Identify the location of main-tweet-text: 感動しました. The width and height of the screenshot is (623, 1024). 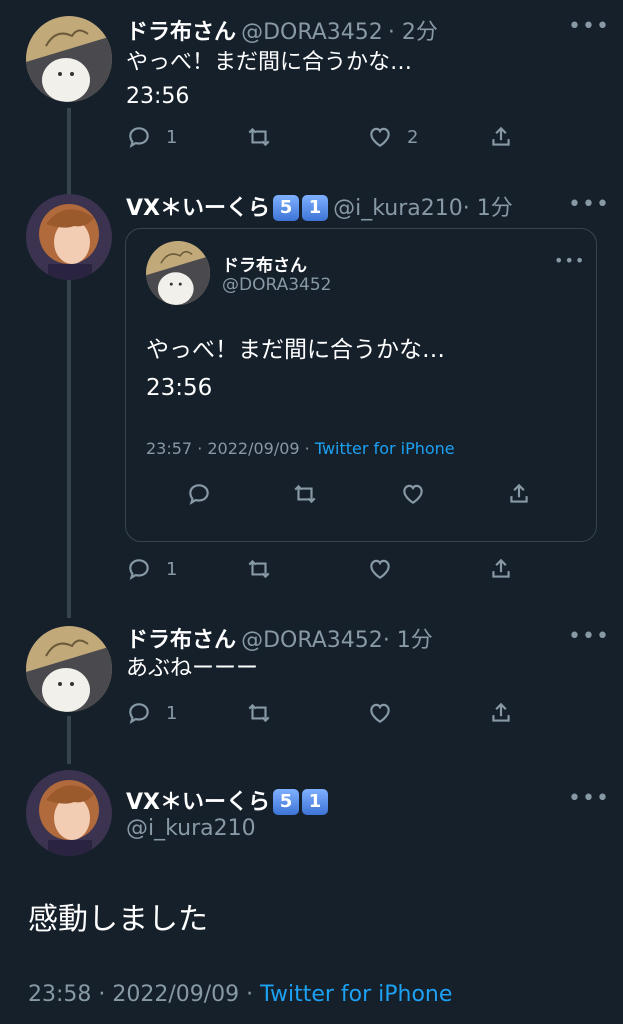
(118, 919).